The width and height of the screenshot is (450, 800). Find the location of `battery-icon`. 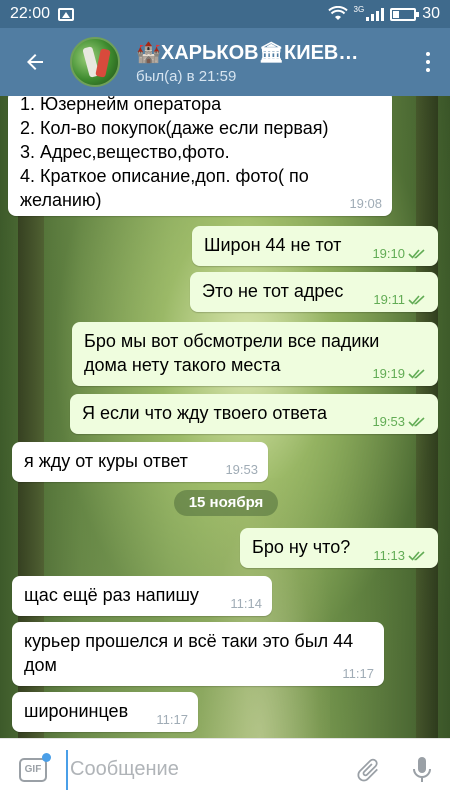

battery-icon is located at coordinates (405, 14).